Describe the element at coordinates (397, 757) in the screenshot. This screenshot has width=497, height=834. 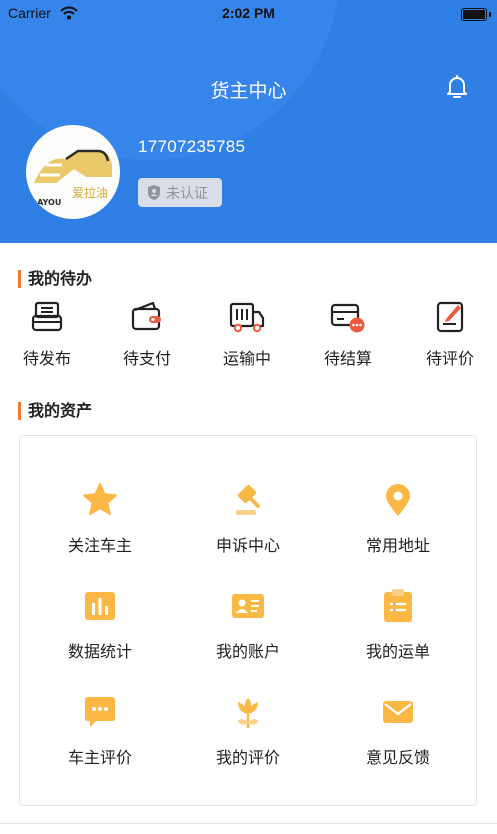
I see `asset-label: 意见反馈` at that location.